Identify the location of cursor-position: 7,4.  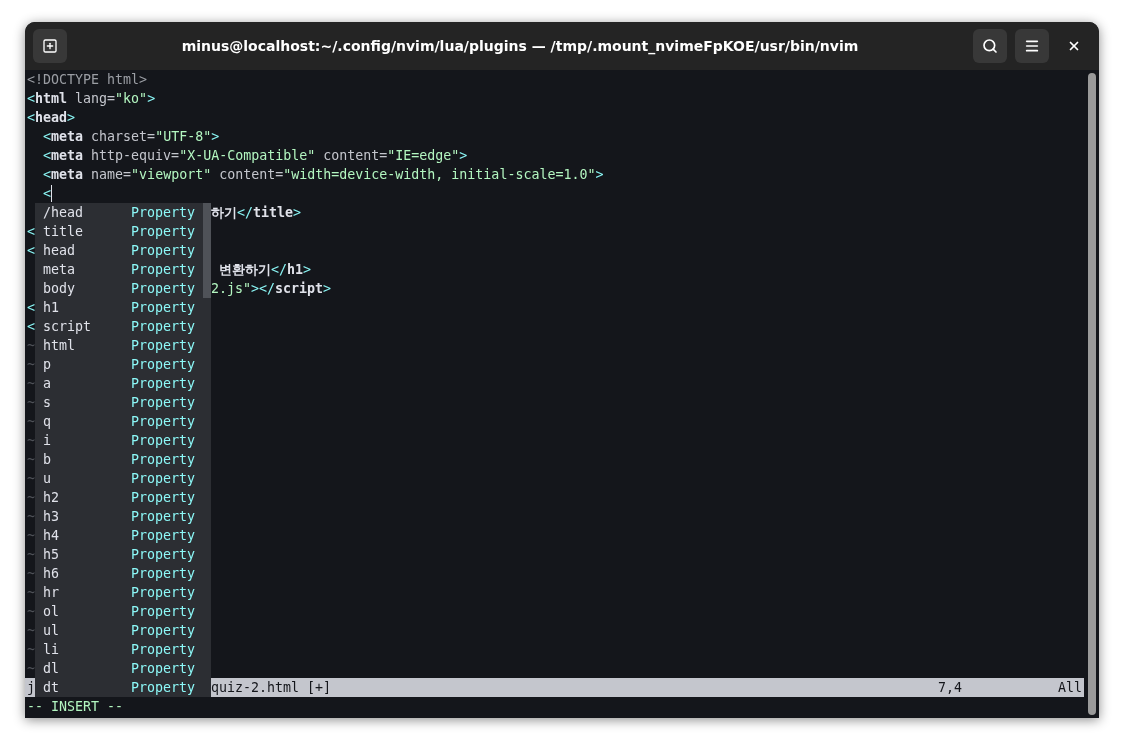
(949, 688).